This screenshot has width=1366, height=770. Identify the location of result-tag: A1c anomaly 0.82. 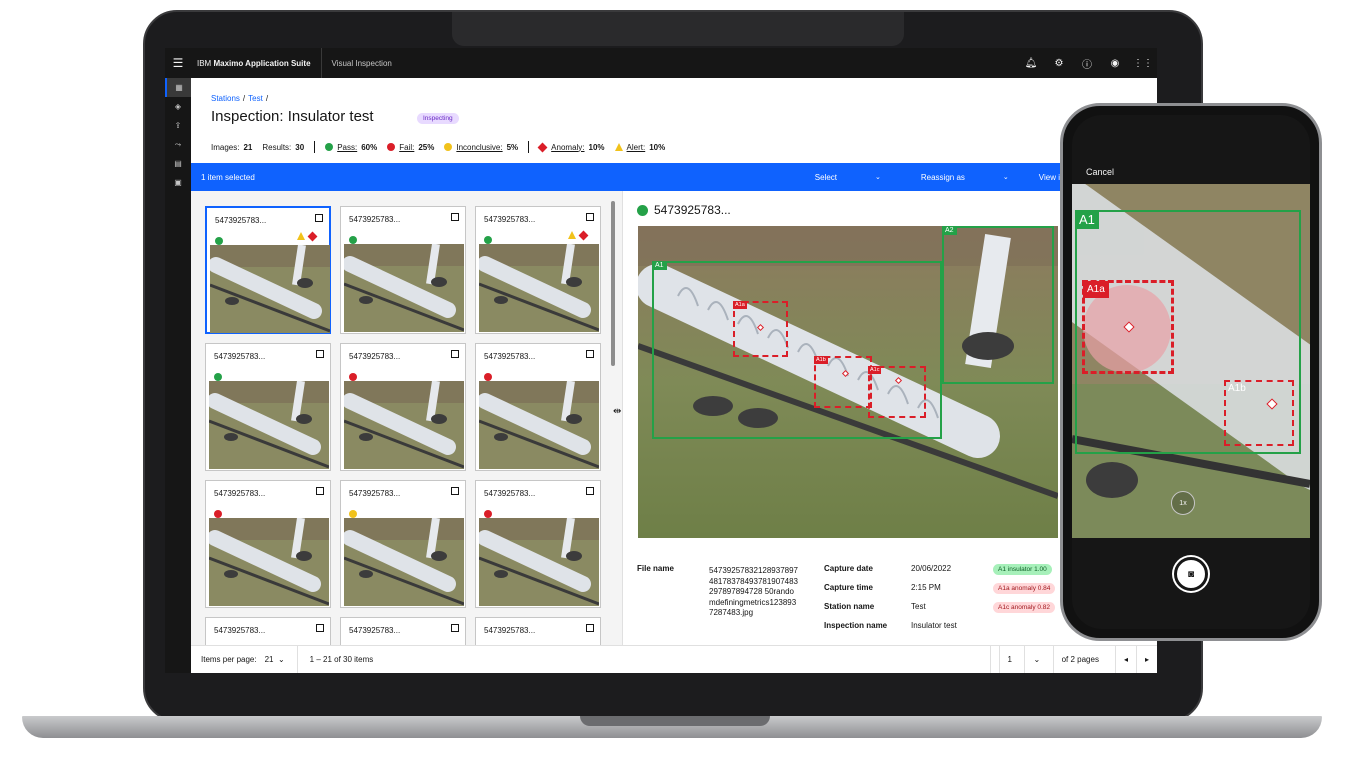
(1024, 607).